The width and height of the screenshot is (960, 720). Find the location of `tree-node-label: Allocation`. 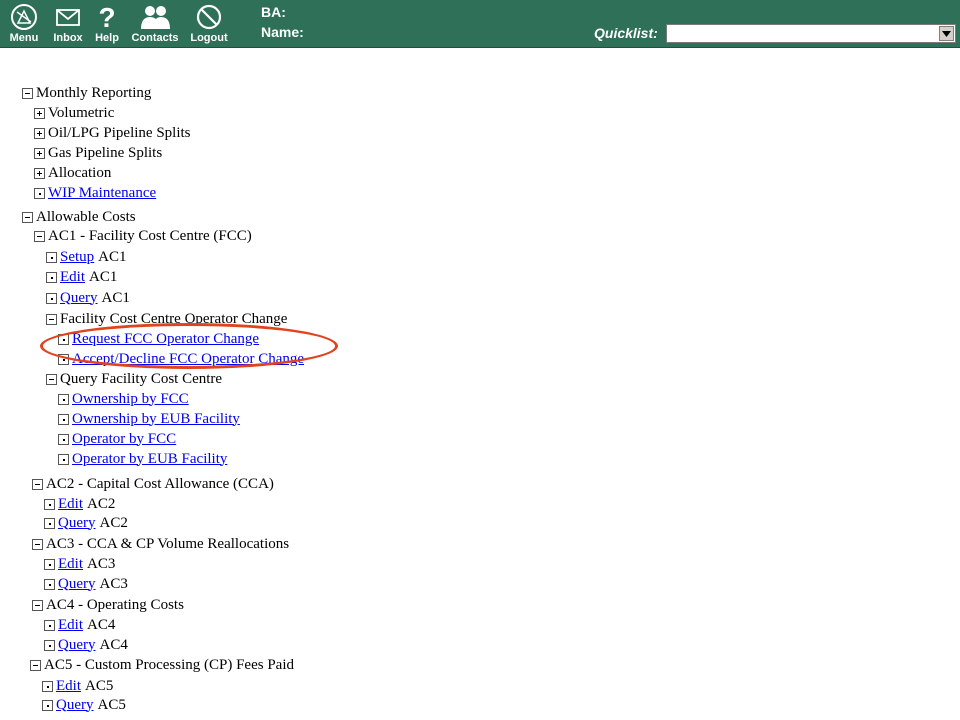

tree-node-label: Allocation is located at coordinates (80, 172).